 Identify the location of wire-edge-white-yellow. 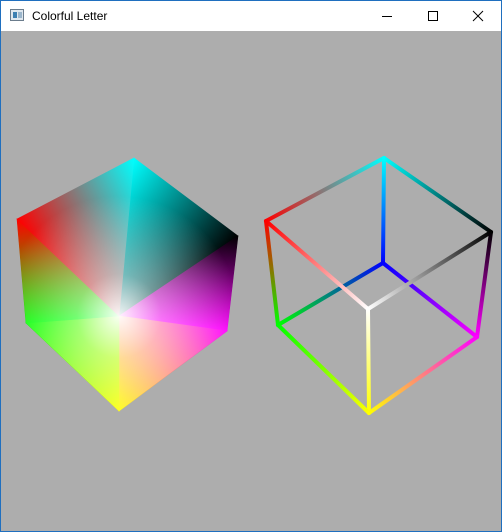
(368, 361).